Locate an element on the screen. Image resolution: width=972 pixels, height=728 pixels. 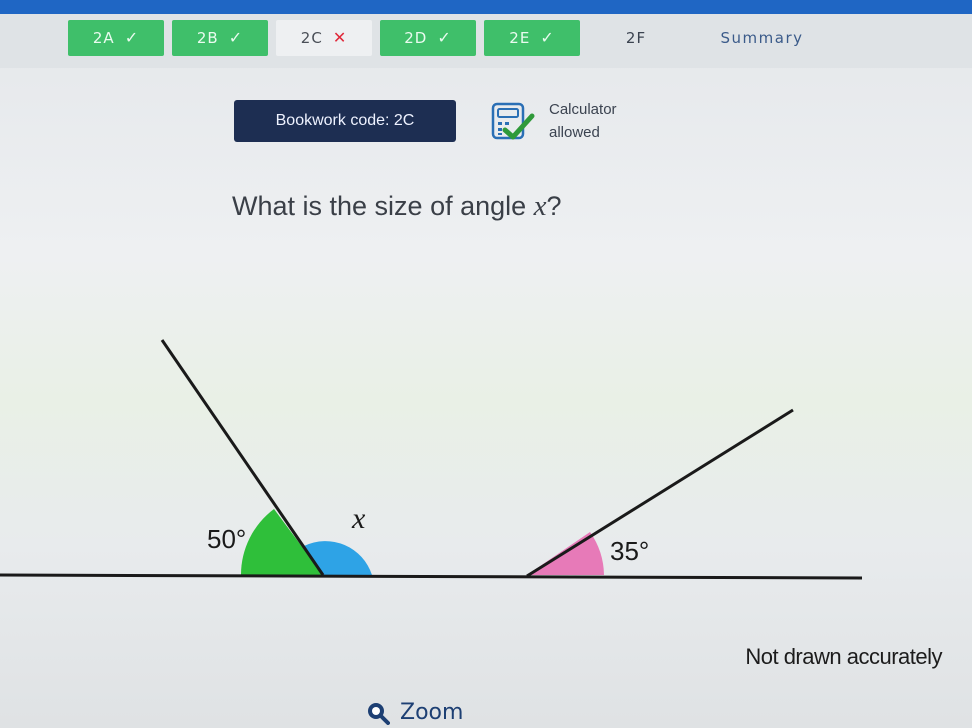
tab-2d: 2D ✓ is located at coordinates (428, 38).